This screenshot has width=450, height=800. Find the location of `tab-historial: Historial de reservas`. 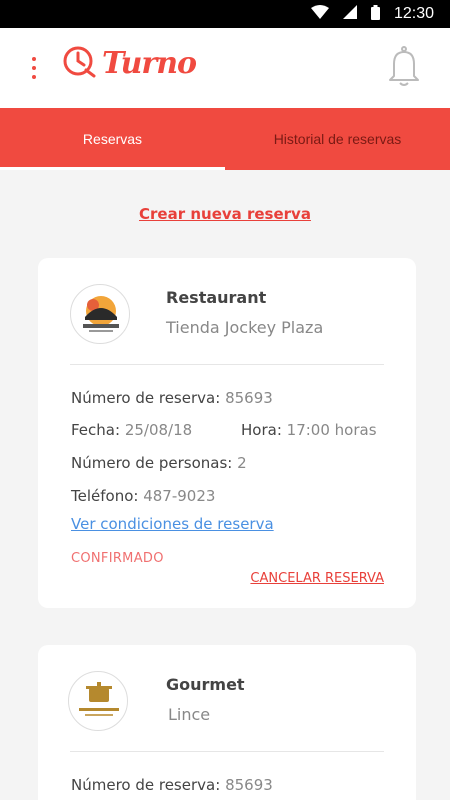

tab-historial: Historial de reservas is located at coordinates (337, 139).